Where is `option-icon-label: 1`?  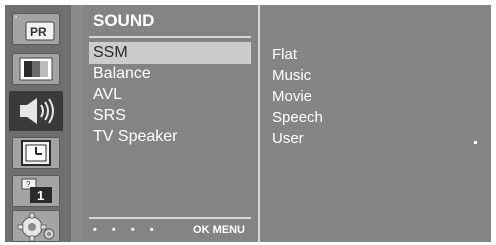 option-icon-label: 1 is located at coordinates (40, 195).